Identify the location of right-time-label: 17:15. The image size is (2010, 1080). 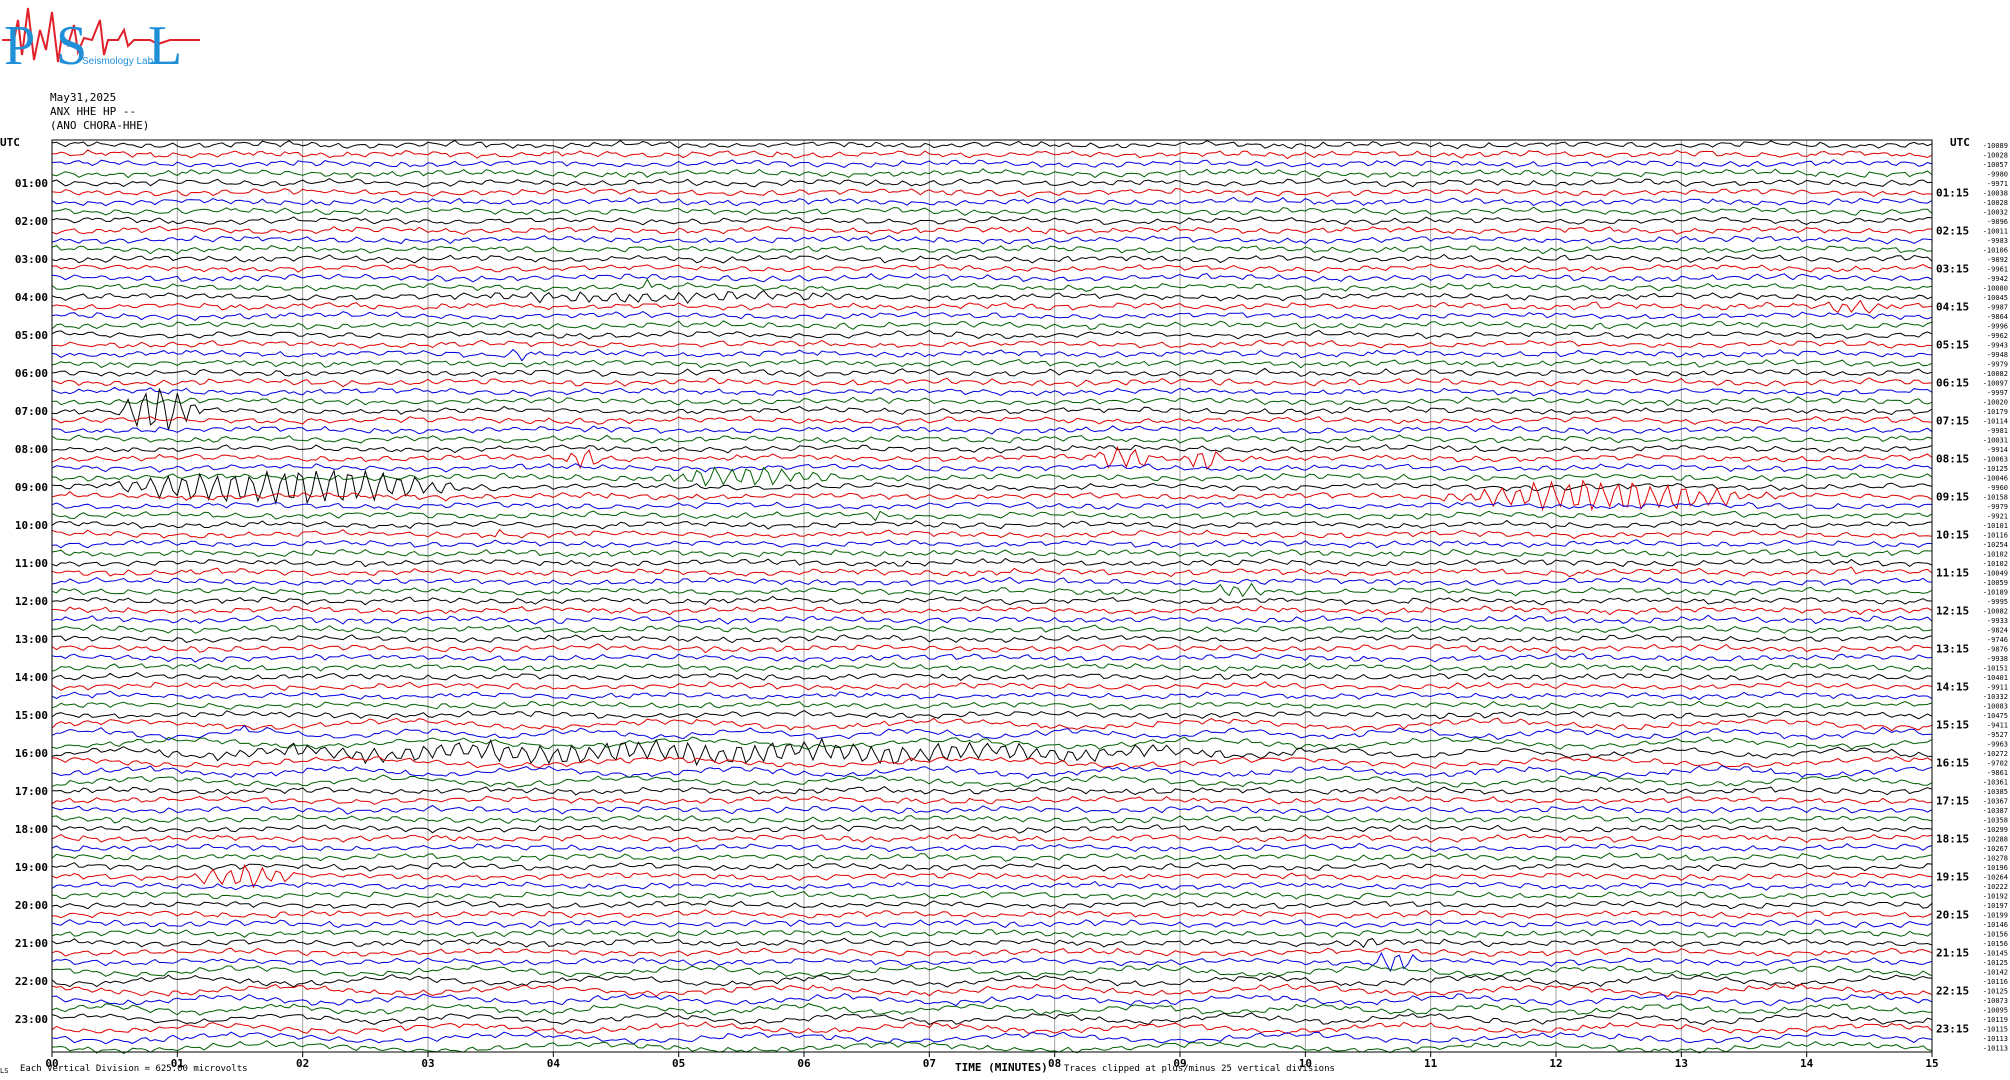
(1952, 800).